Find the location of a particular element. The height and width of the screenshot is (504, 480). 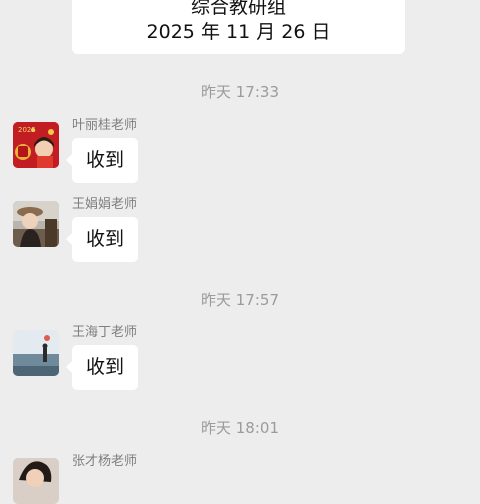

avatar: 2025 is located at coordinates (36, 145).